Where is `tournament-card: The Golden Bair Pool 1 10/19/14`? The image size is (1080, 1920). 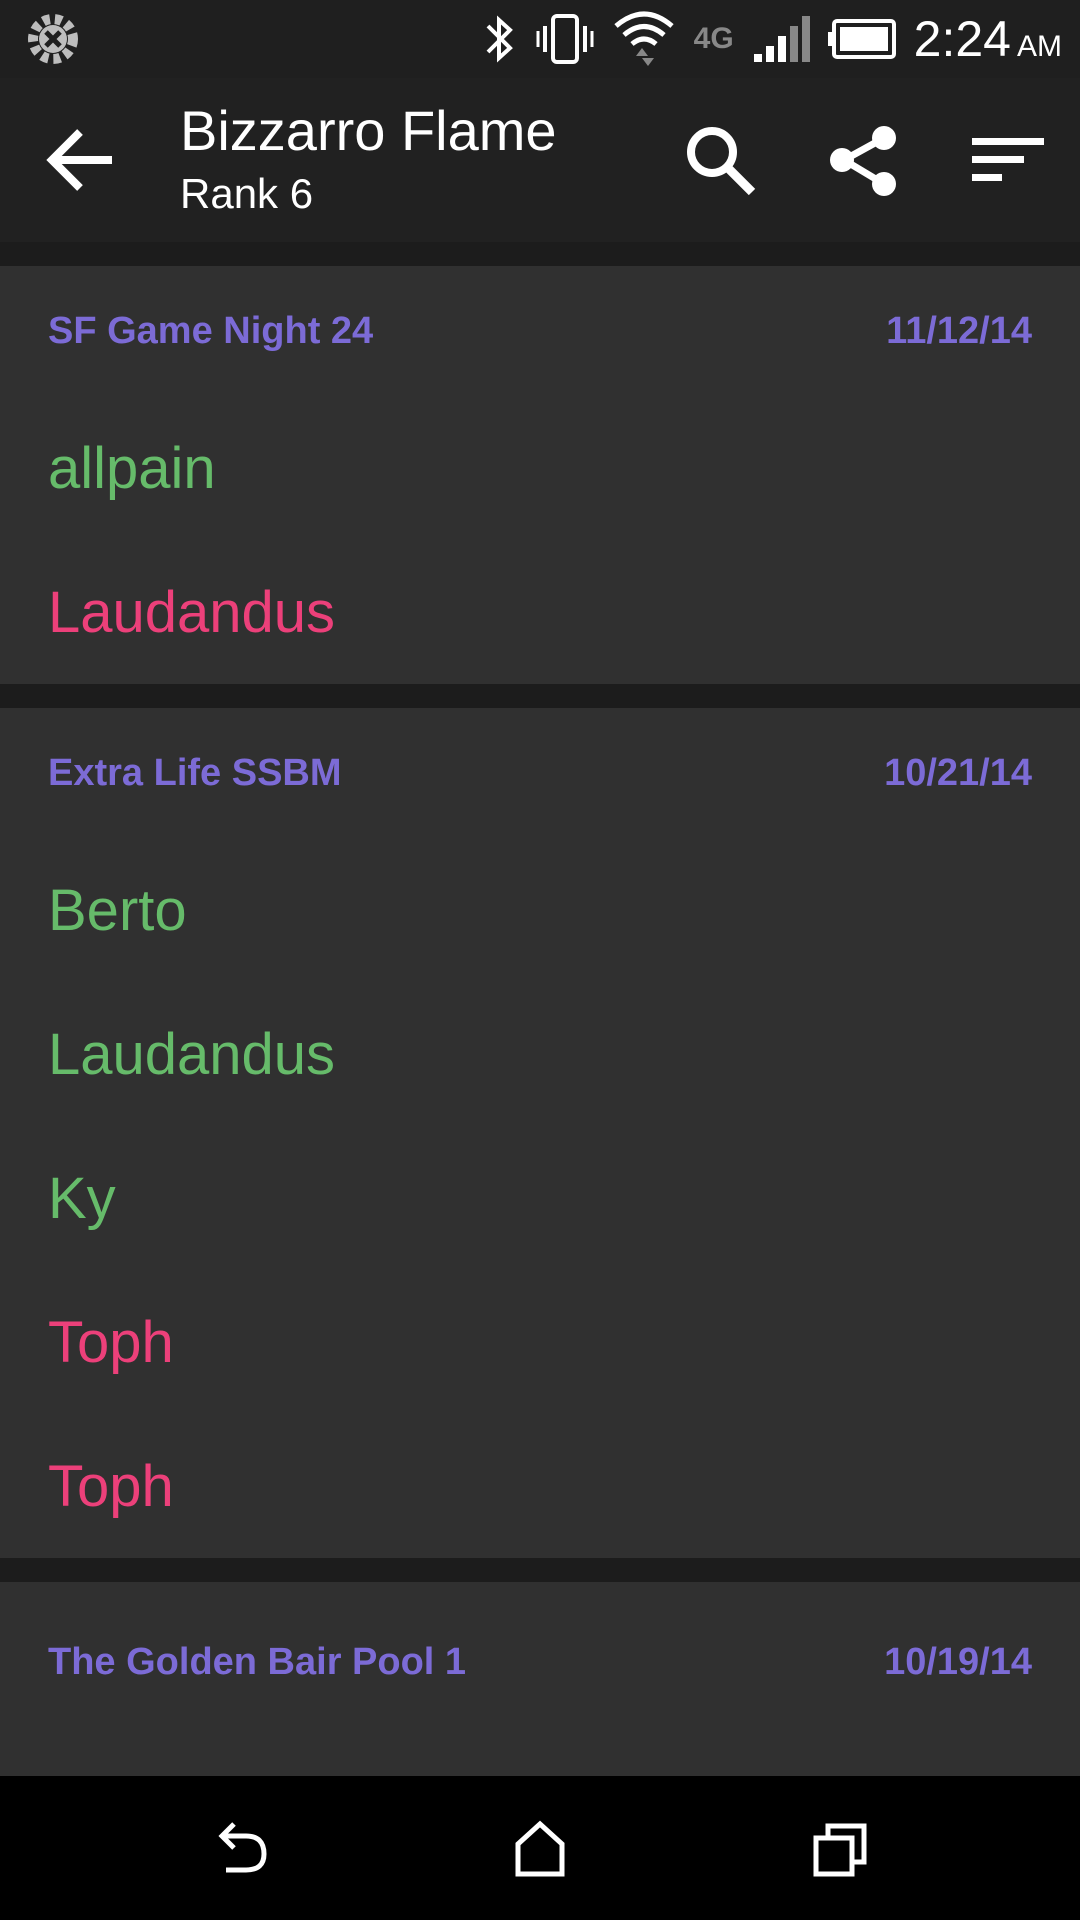 tournament-card: The Golden Bair Pool 1 10/19/14 is located at coordinates (540, 1679).